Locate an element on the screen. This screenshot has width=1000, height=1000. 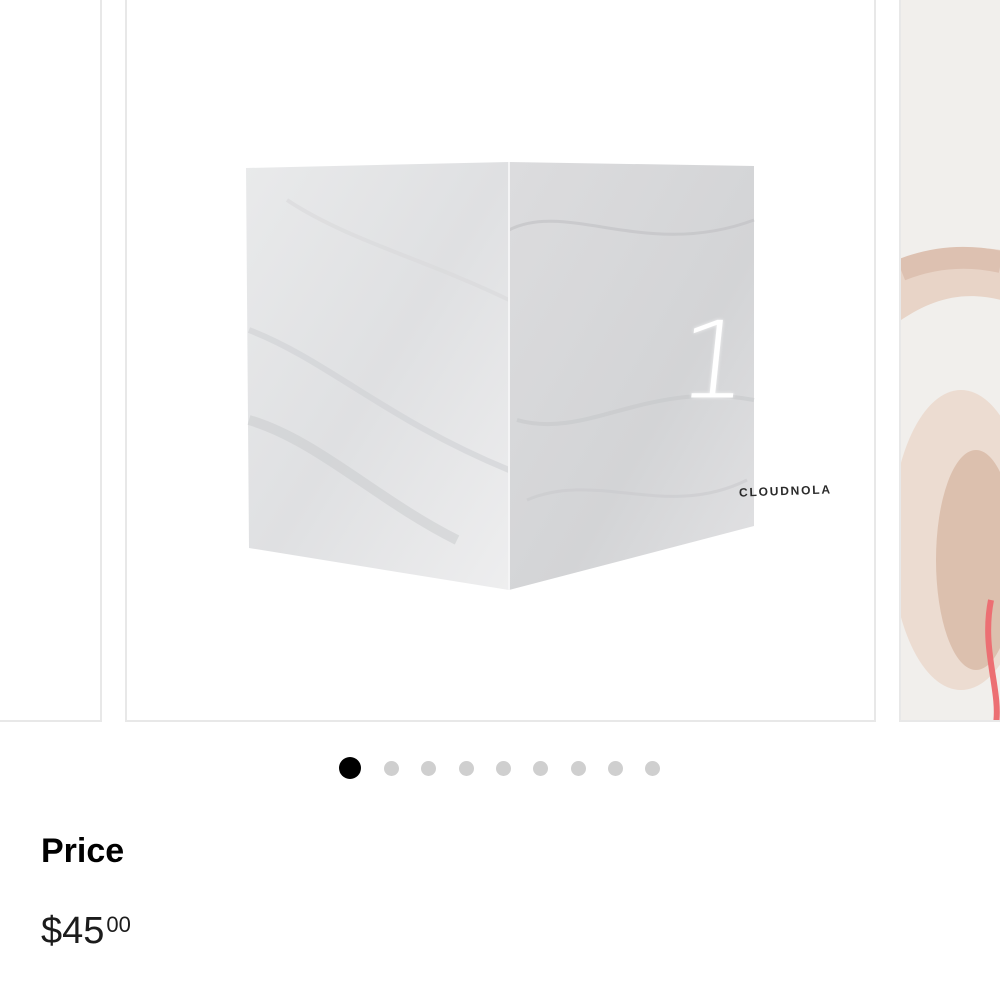
product-price: $4500 is located at coordinates (86, 931).